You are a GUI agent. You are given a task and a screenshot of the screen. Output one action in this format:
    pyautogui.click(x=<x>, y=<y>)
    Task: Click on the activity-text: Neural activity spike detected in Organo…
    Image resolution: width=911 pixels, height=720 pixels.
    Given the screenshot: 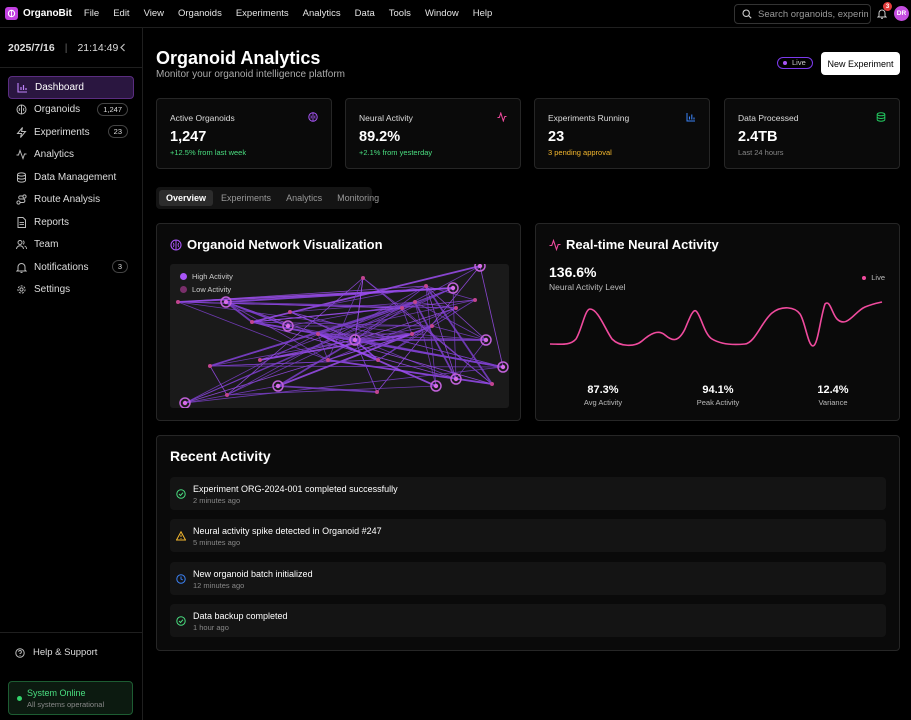 What is the action you would take?
    pyautogui.click(x=287, y=531)
    